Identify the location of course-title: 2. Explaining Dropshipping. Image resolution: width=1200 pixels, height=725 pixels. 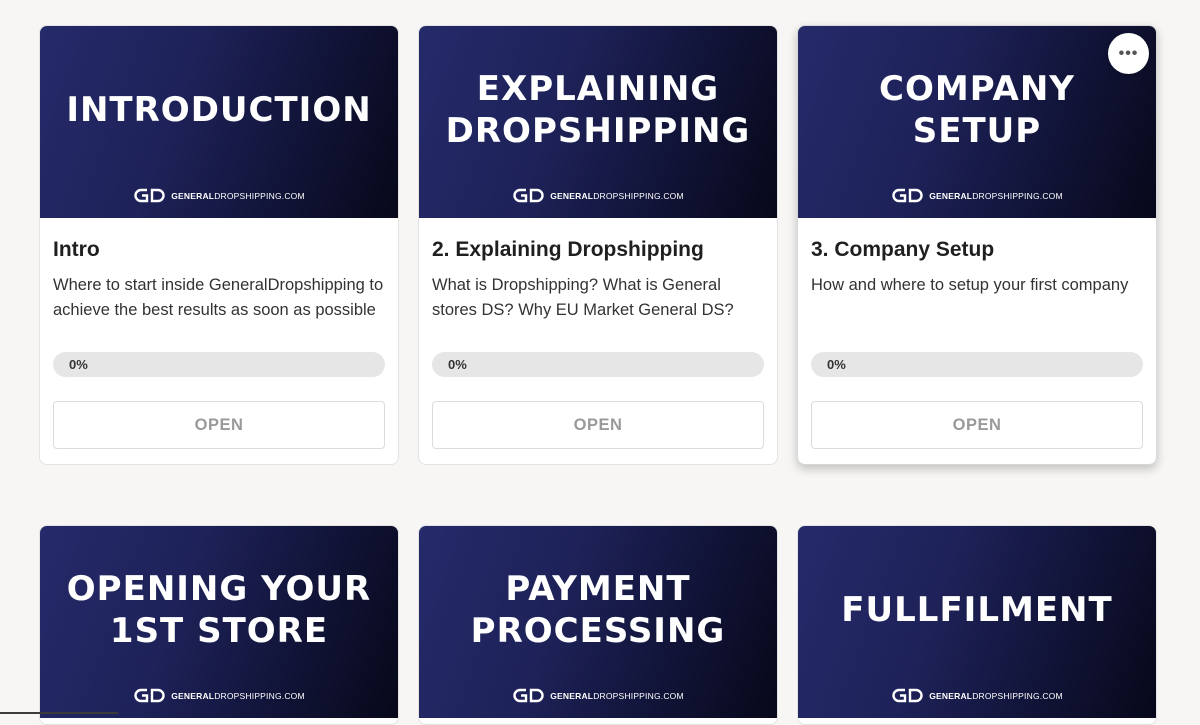
(568, 249).